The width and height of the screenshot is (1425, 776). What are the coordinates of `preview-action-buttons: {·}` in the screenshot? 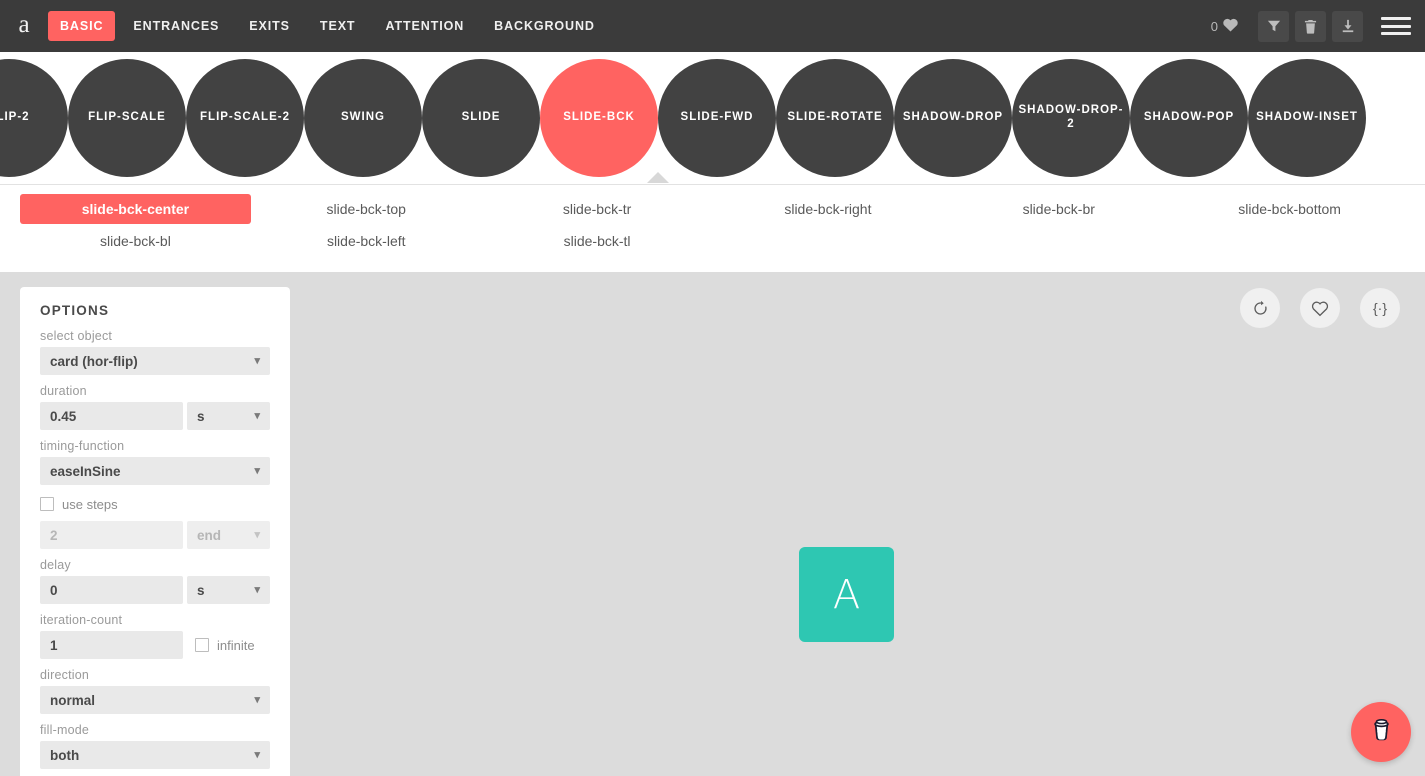 It's located at (1320, 308).